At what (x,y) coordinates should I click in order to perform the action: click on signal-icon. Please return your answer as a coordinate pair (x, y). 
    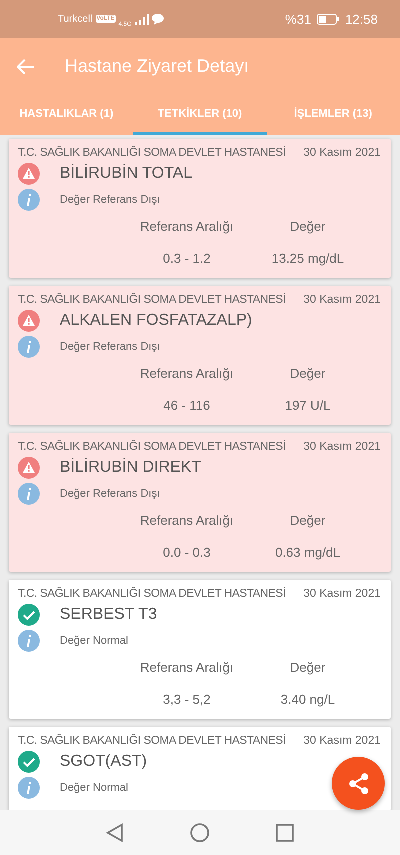
    Looking at the image, I should click on (141, 19).